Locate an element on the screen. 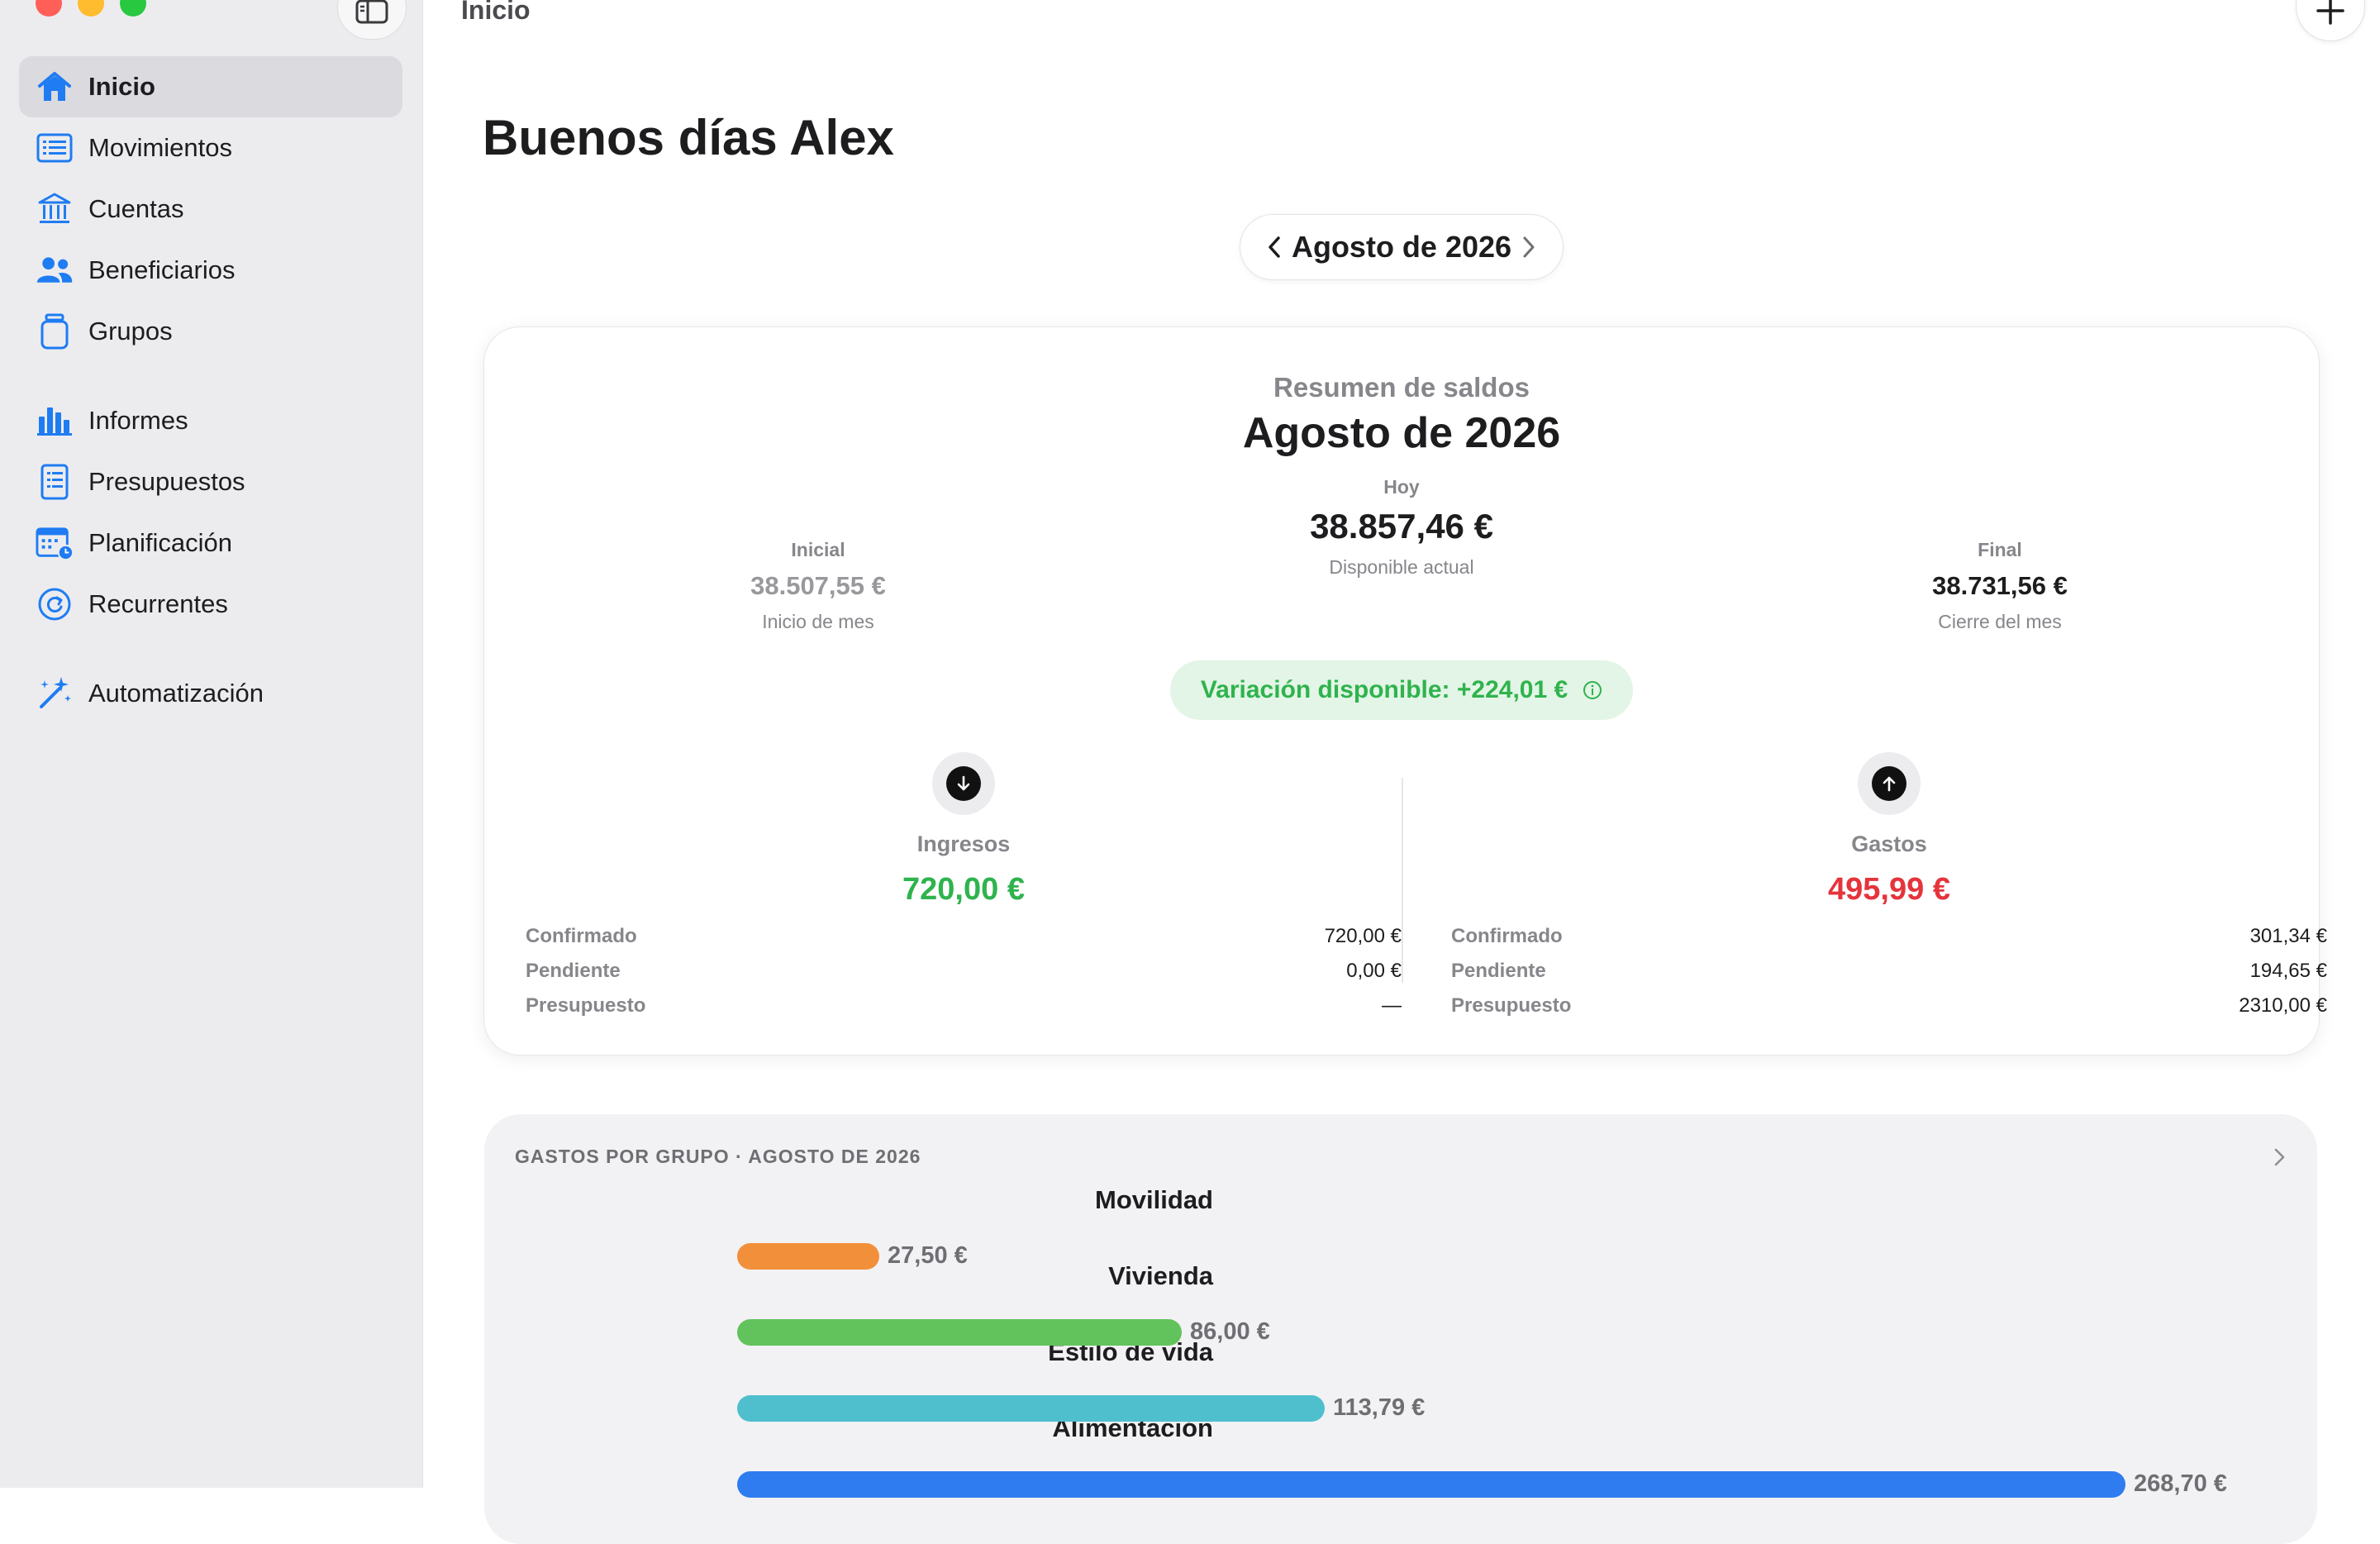 The image size is (2380, 1544). initial-balance-value: 38.507,55 € is located at coordinates (818, 585).